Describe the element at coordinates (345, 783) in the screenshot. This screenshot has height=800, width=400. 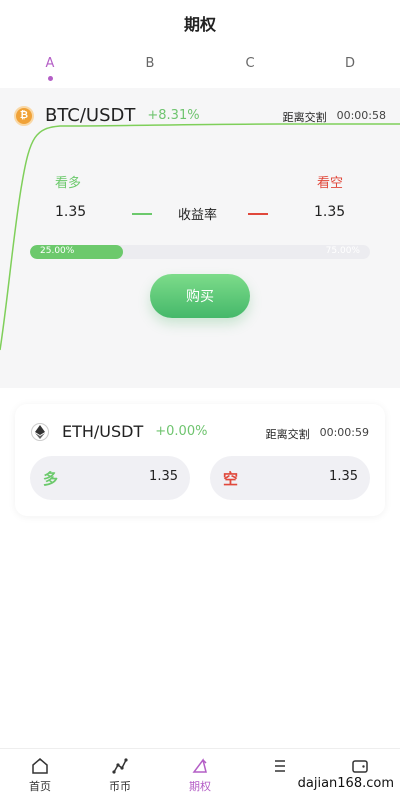
I see `watermark: dajian168.com` at that location.